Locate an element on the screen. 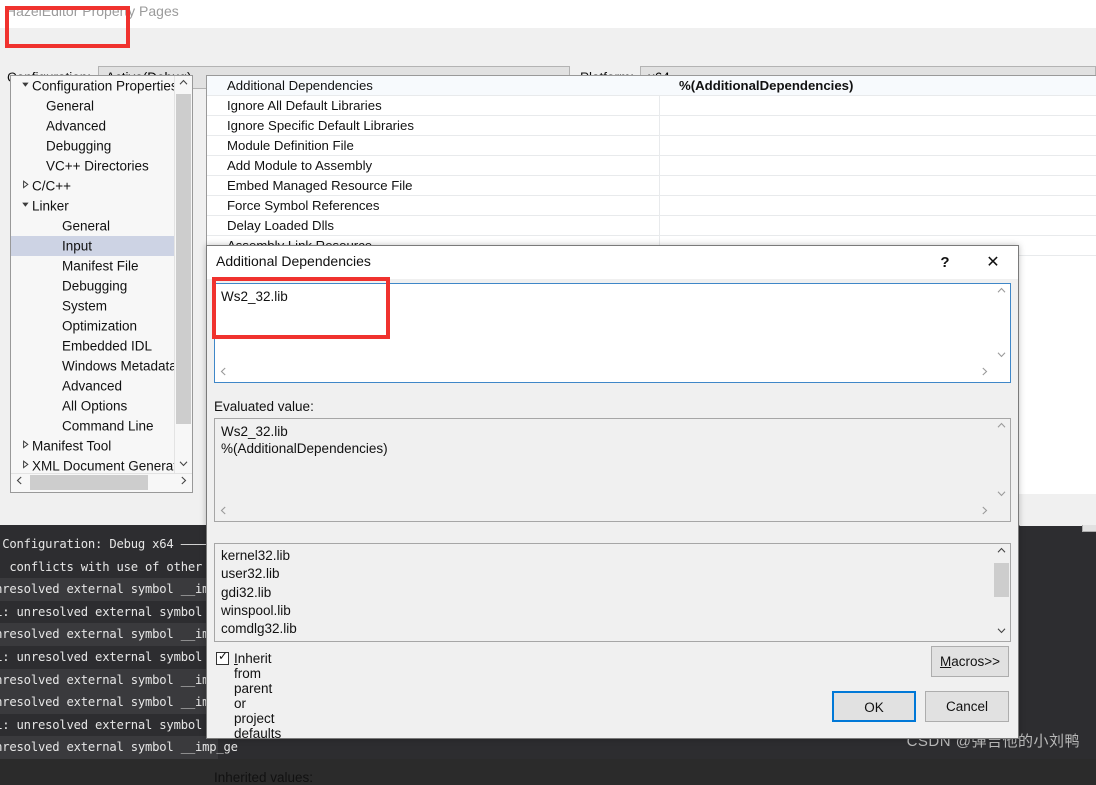  sidebar-item-label: XML Document Generator is located at coordinates (103, 465).